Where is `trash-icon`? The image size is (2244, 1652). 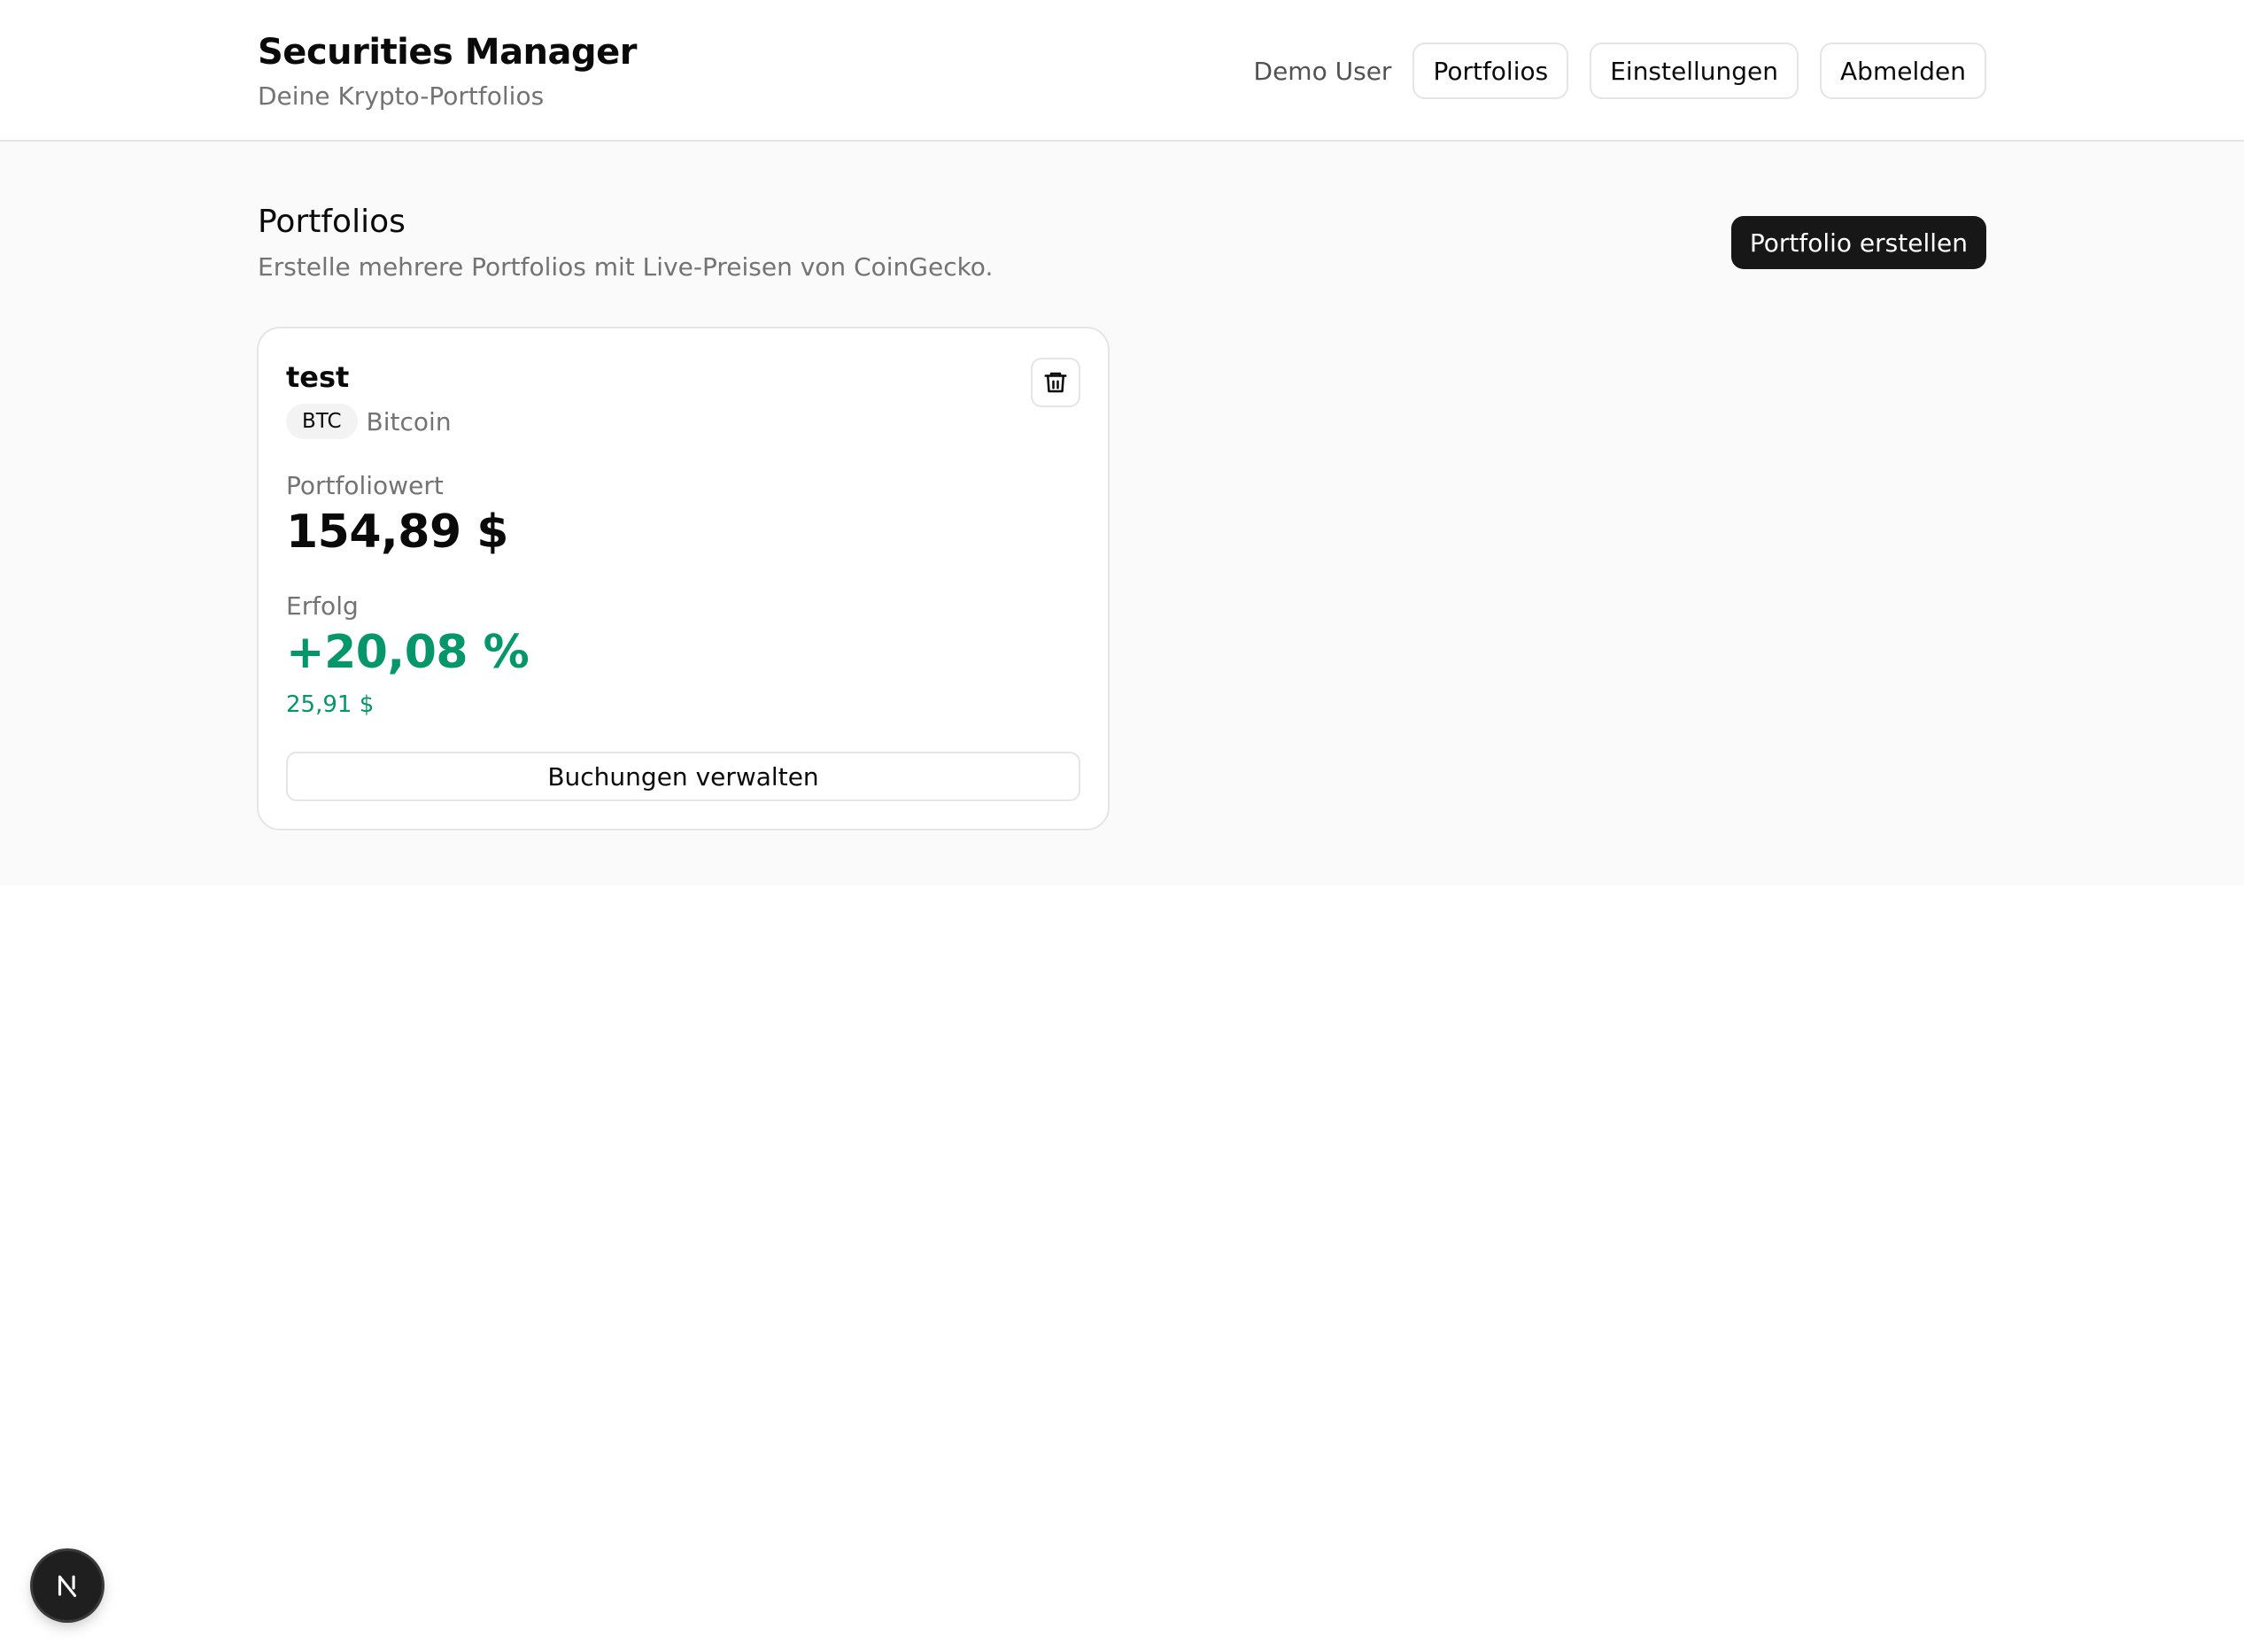 trash-icon is located at coordinates (1055, 382).